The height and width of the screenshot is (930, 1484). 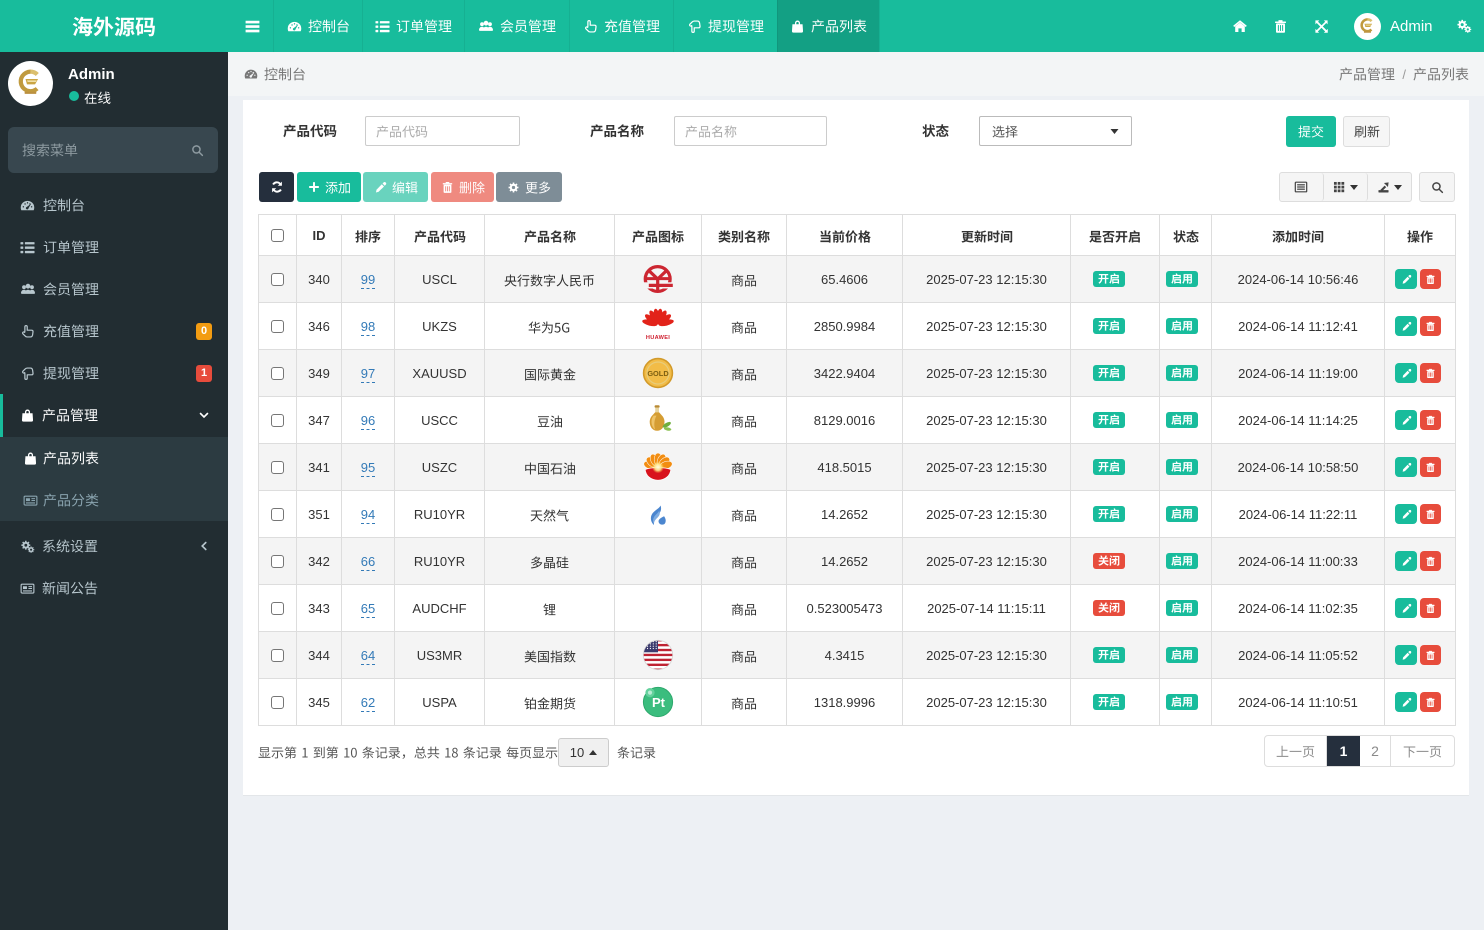 What do you see at coordinates (659, 702) in the screenshot?
I see `svg-text: Pt` at bounding box center [659, 702].